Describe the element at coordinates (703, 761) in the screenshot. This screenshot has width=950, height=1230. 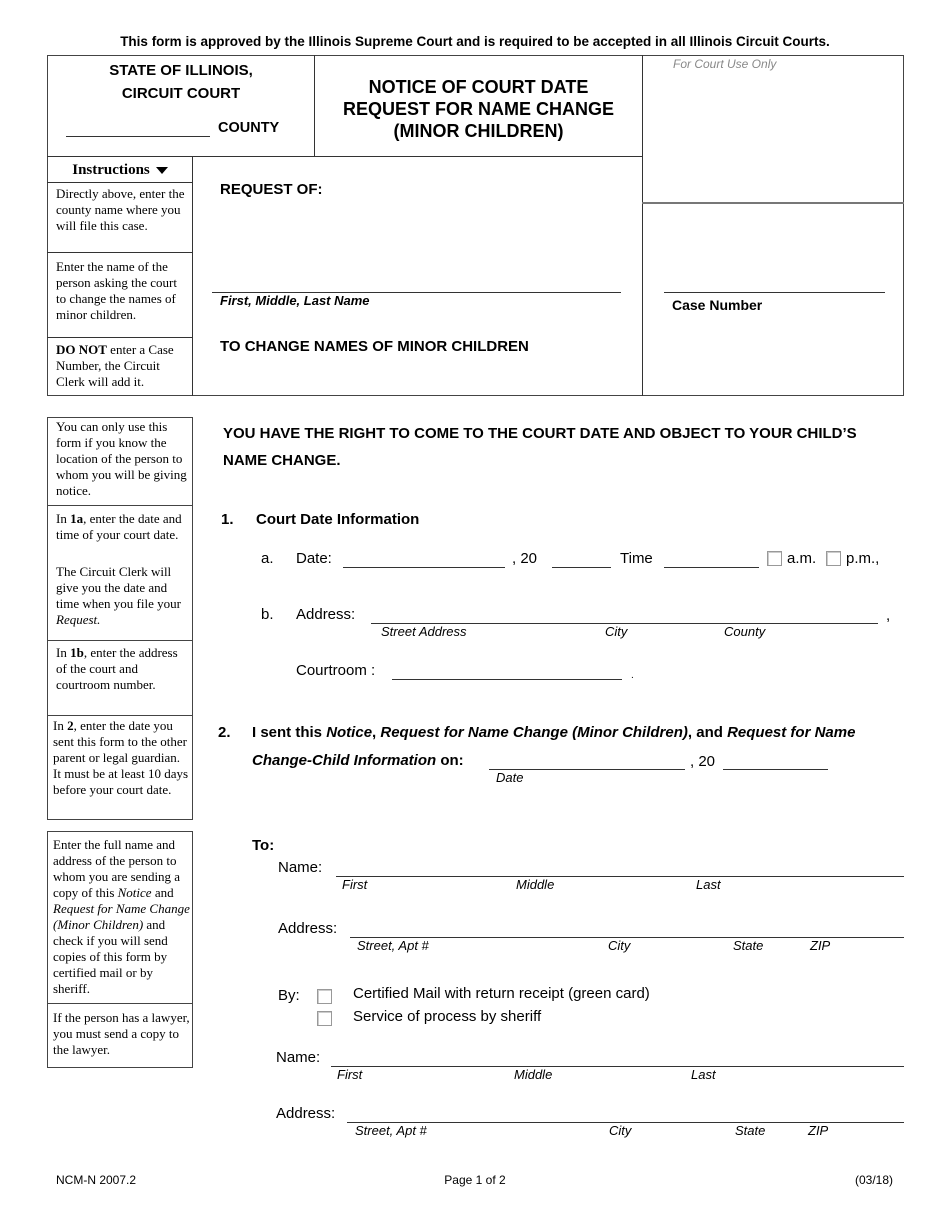
I see `sent-year-prefix: , 20` at that location.